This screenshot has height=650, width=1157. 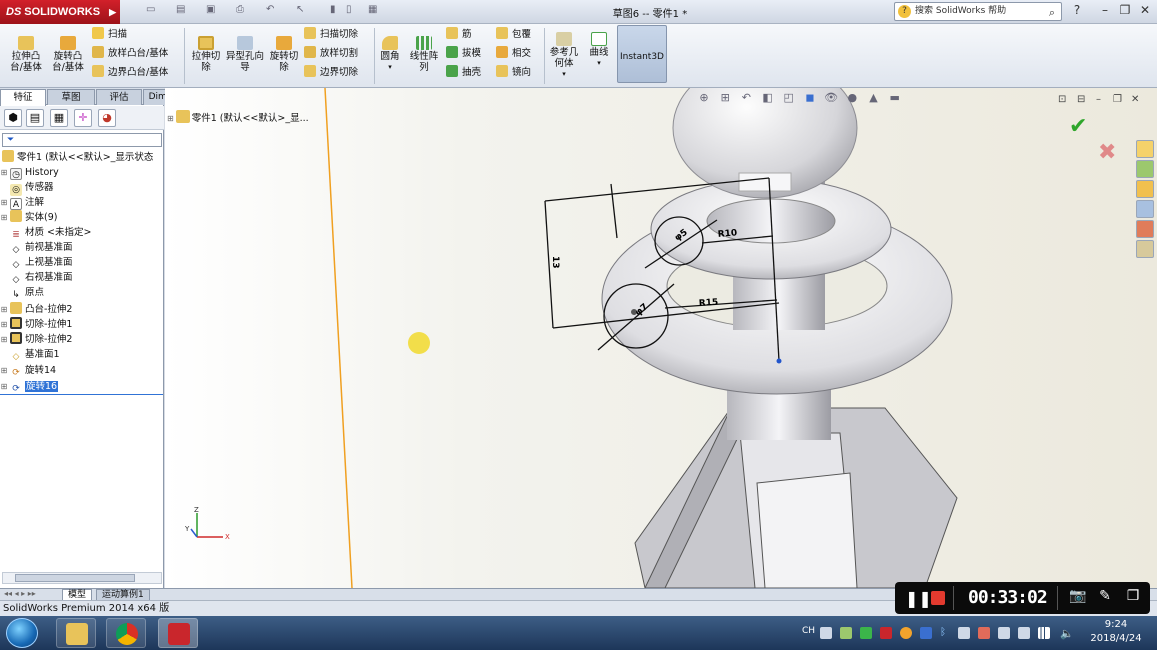 What do you see at coordinates (245, 53) in the screenshot?
I see `hole-wizard-button: 异型孔向导` at bounding box center [245, 53].